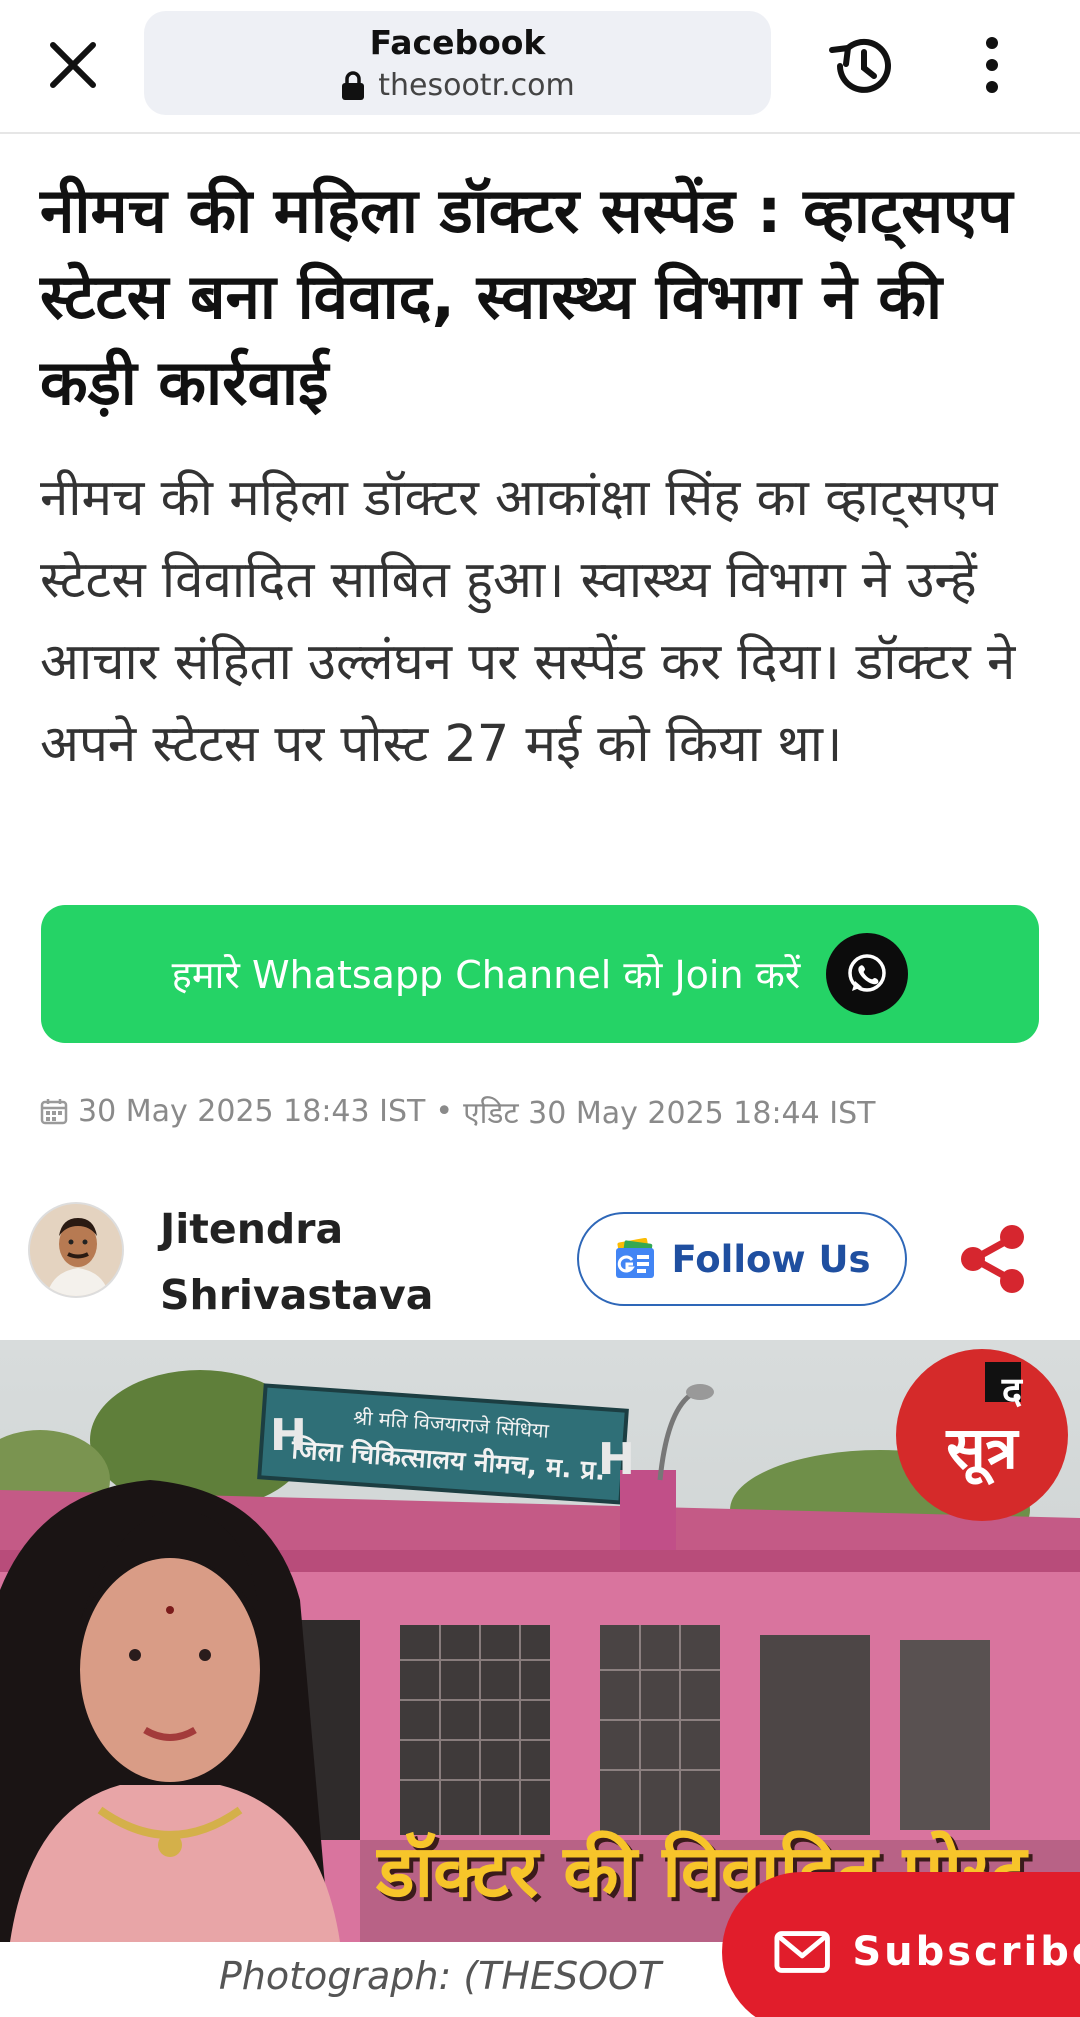 Image resolution: width=1080 pixels, height=2017 pixels. I want to click on history-button, so click(860, 66).